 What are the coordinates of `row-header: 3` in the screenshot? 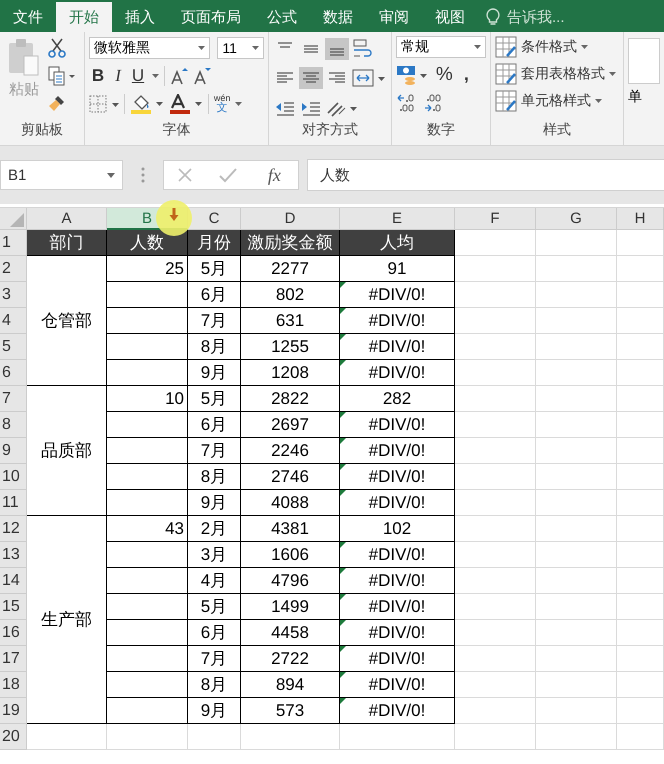 It's located at (13, 295).